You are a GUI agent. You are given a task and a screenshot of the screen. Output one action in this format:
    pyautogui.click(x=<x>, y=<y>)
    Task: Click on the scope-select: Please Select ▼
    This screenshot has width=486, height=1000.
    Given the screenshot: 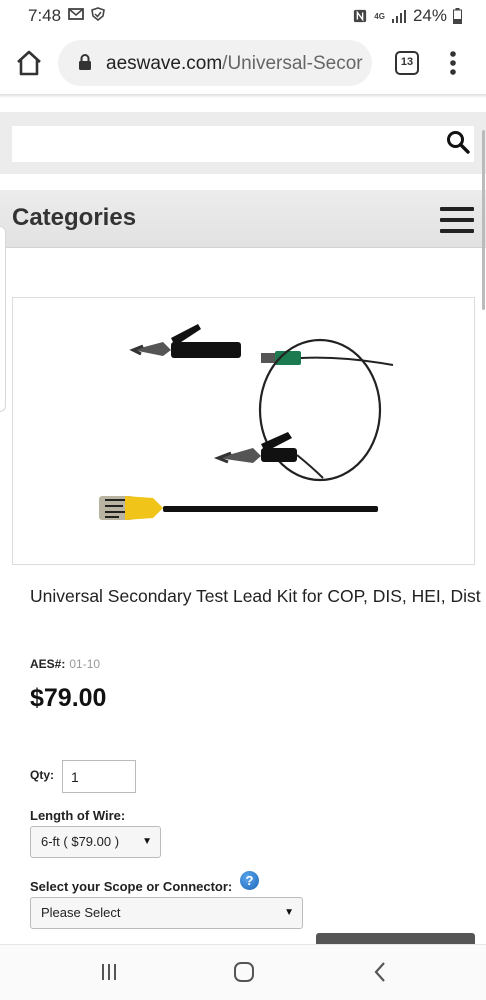 What is the action you would take?
    pyautogui.click(x=166, y=913)
    